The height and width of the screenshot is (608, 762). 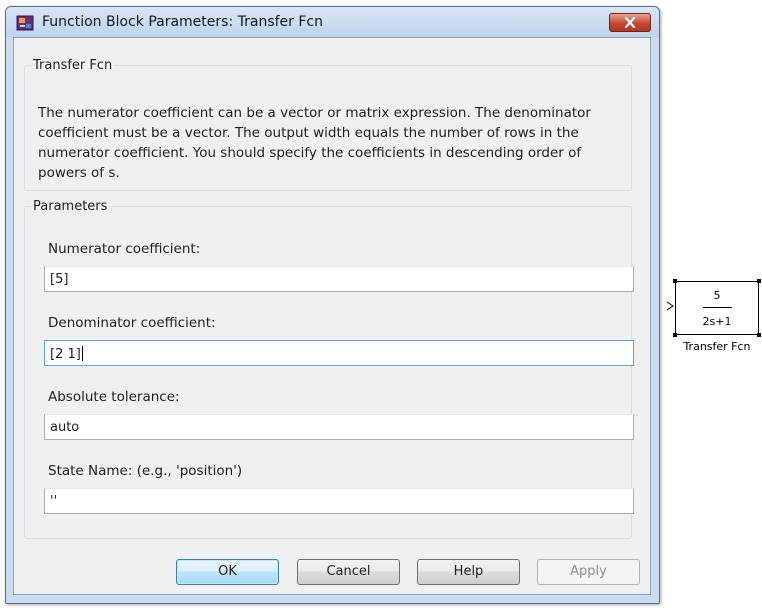 What do you see at coordinates (182, 22) in the screenshot?
I see `window-title: Function Block Parameters: Transfer Fcn` at bounding box center [182, 22].